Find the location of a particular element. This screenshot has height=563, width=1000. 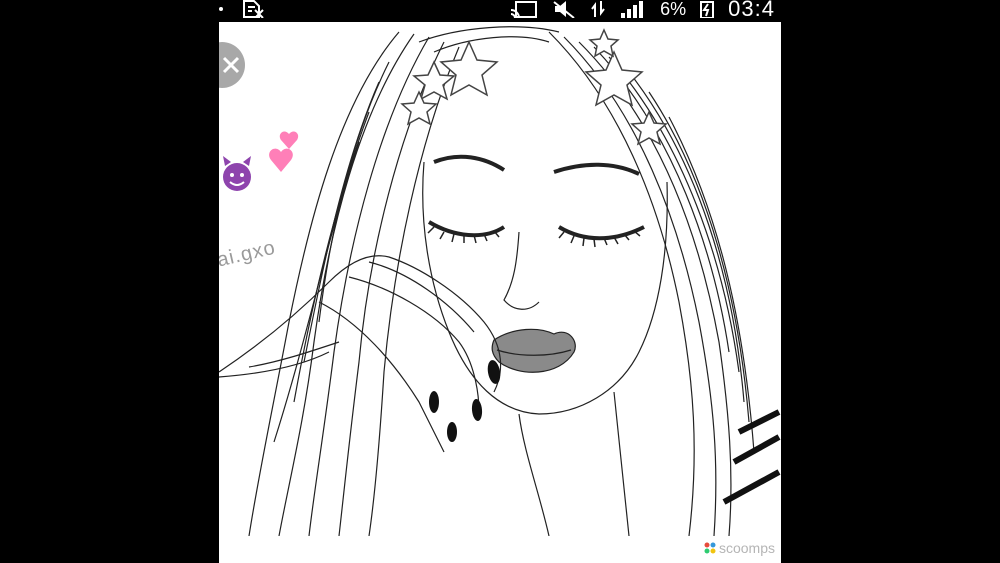

mute-icon is located at coordinates (564, 9).